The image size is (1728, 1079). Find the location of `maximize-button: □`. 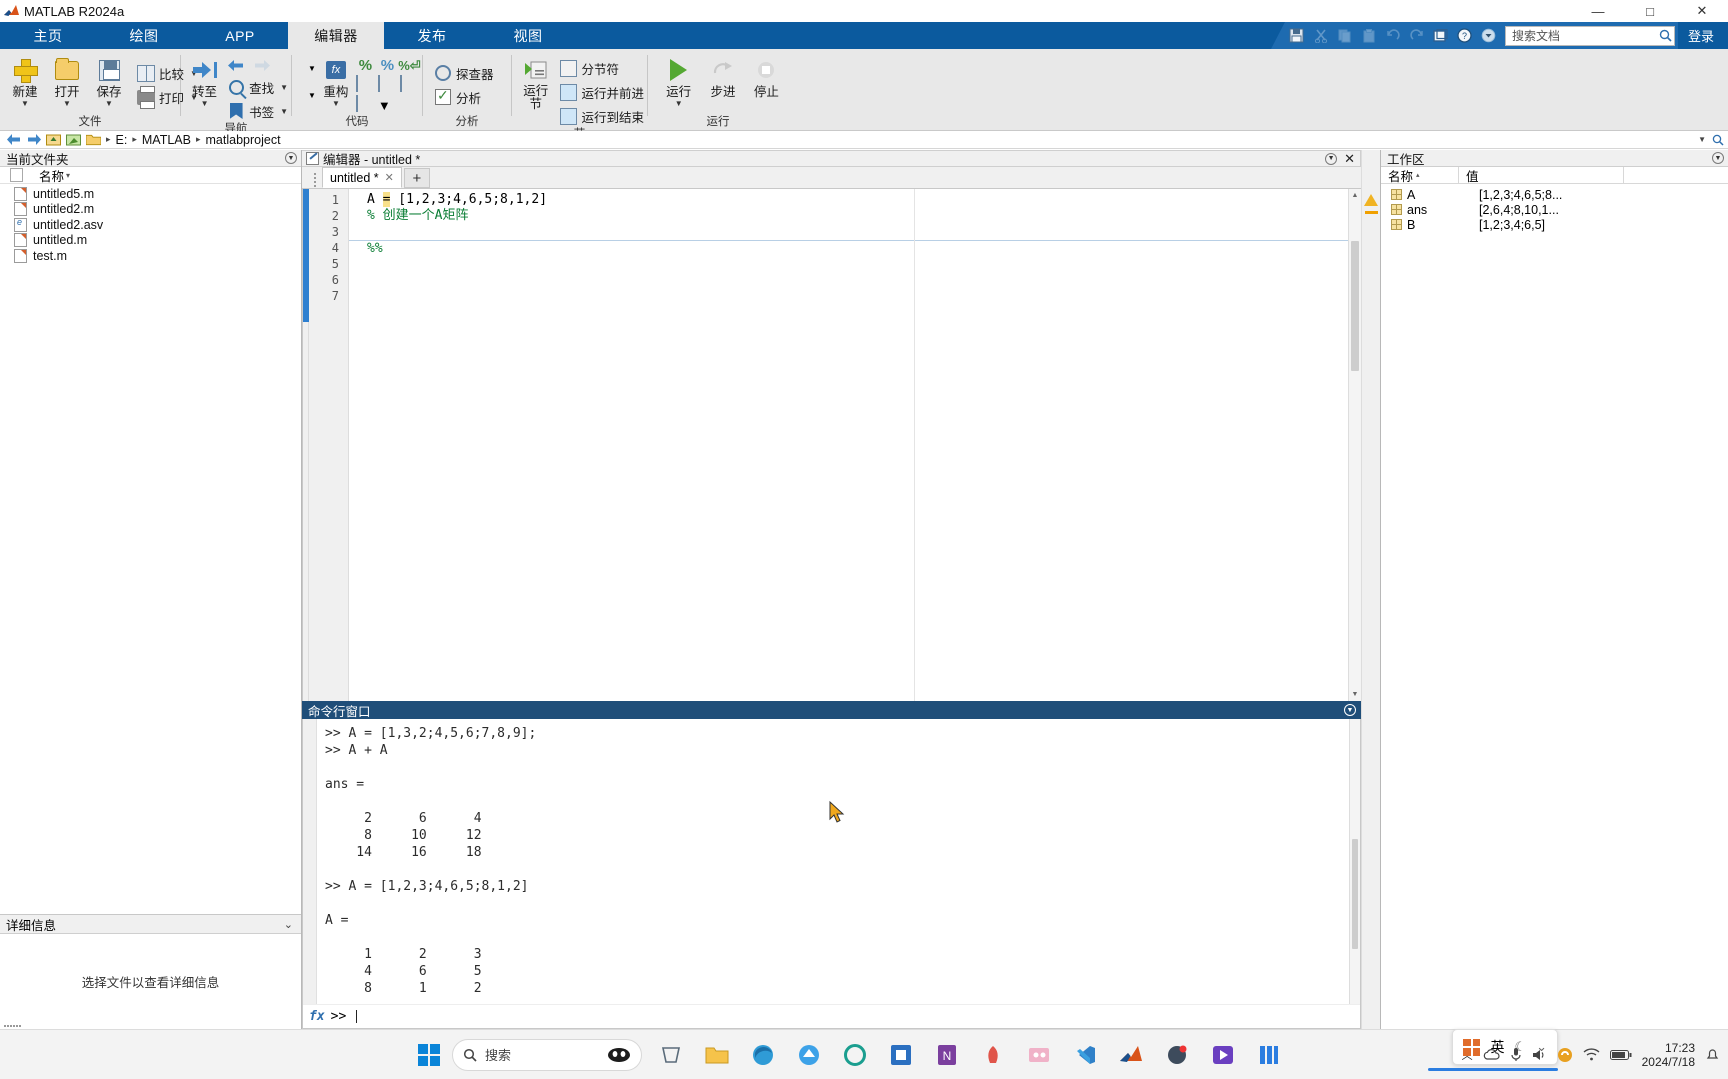

maximize-button: □ is located at coordinates (1650, 11).